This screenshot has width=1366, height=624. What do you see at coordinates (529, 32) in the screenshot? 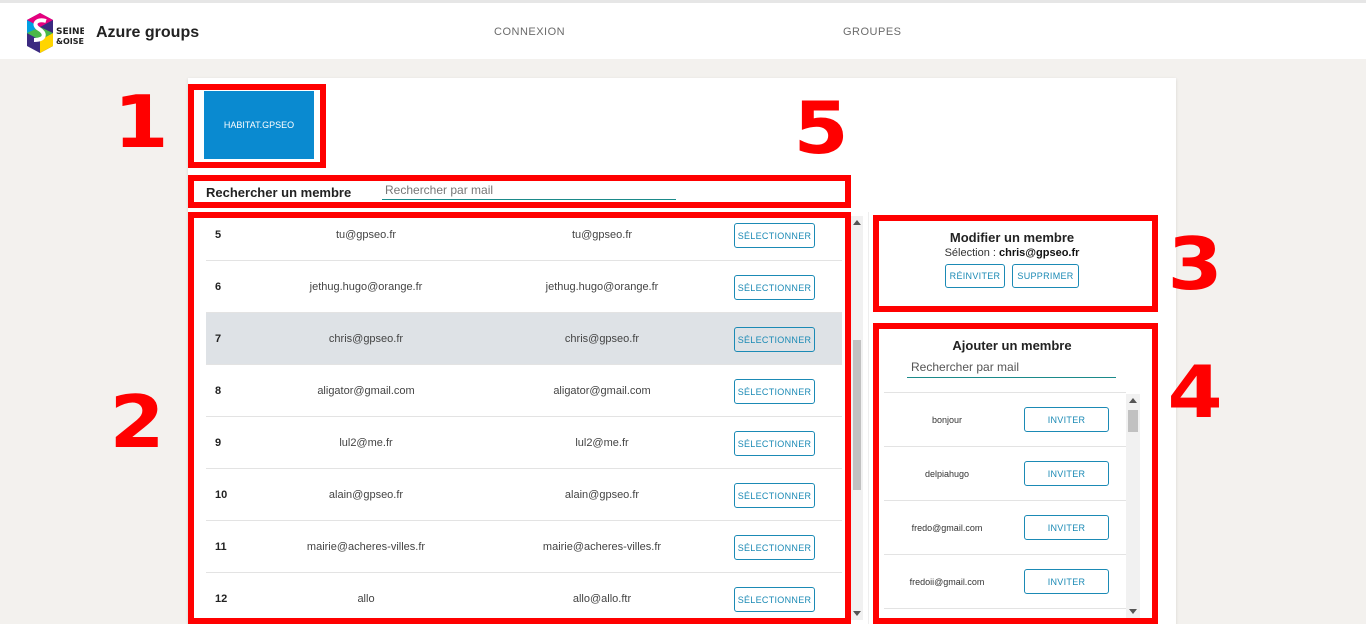
I see `nav-connexion: CONNEXION` at bounding box center [529, 32].